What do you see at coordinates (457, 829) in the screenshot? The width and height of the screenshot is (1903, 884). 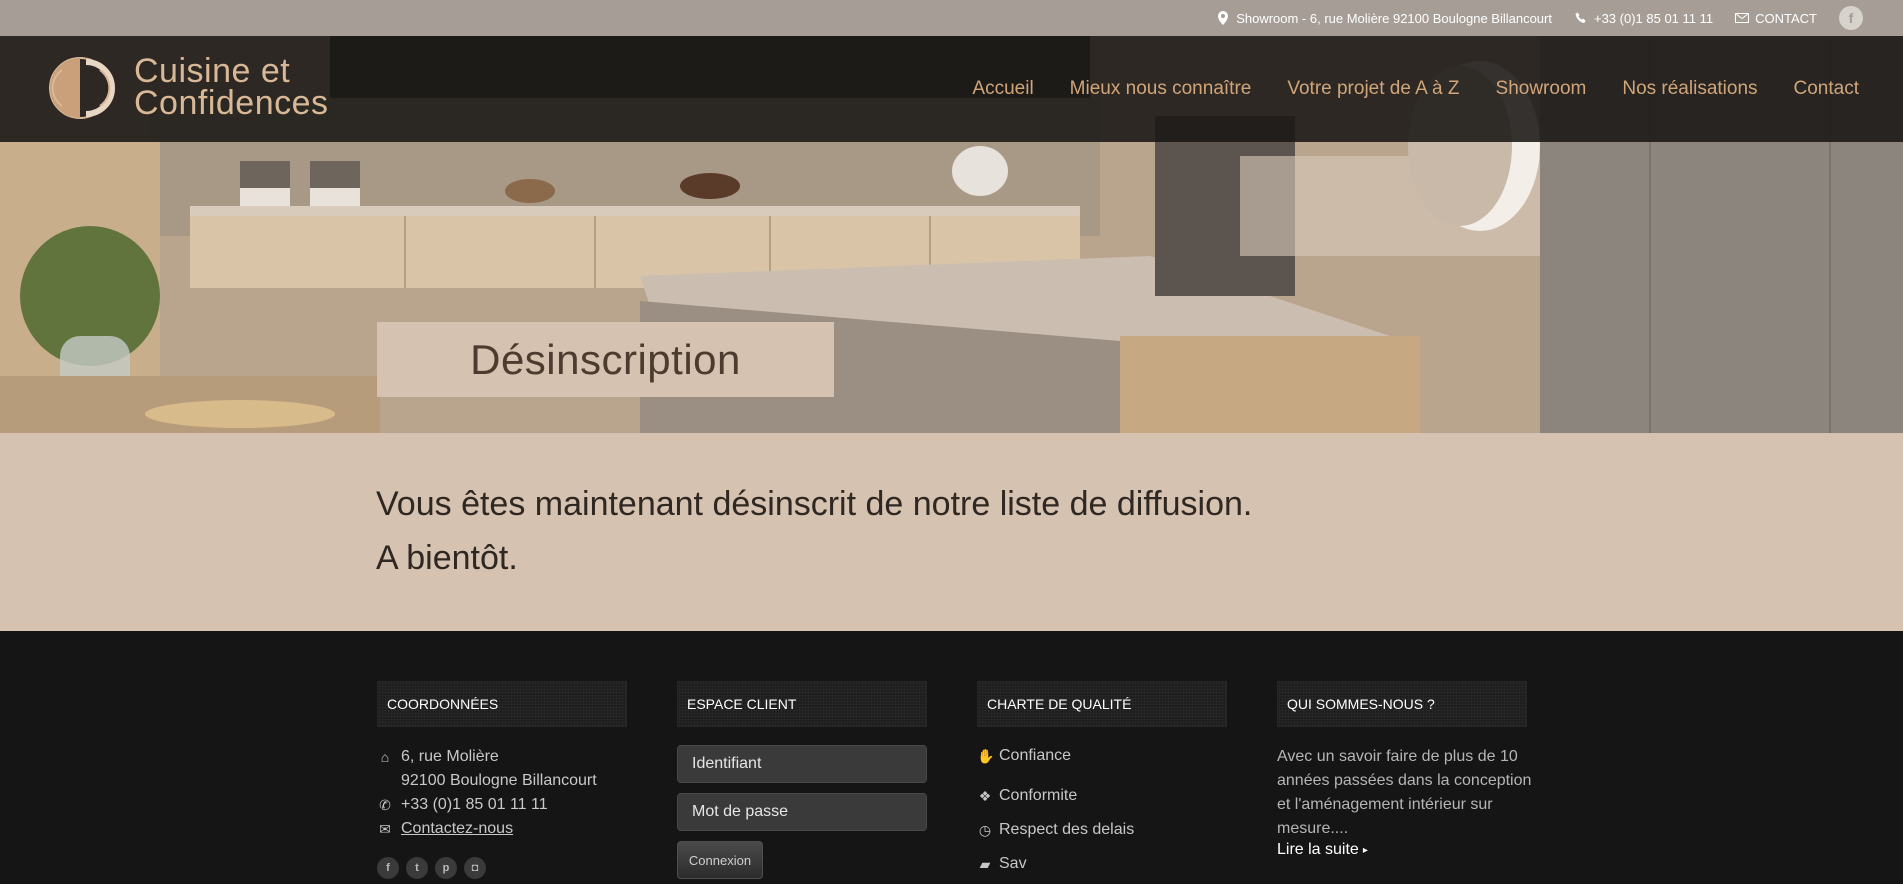 I see `contact-link: Contactez-nous` at bounding box center [457, 829].